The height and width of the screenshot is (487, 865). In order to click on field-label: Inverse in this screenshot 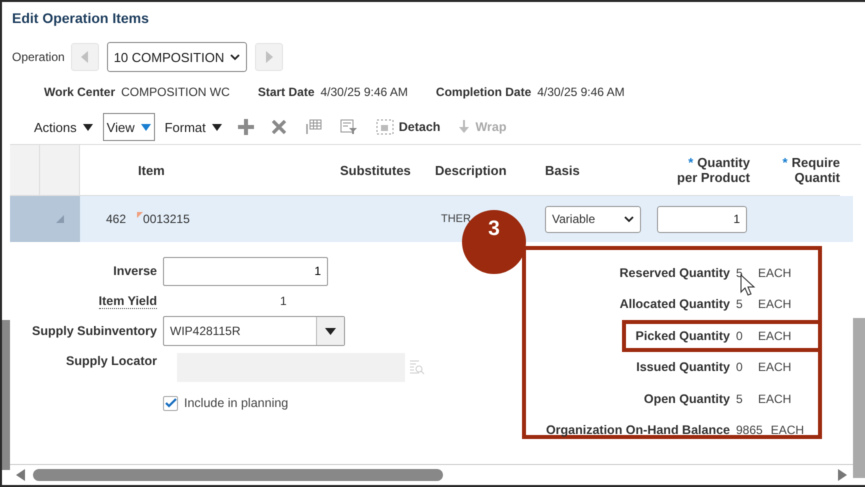, I will do `click(134, 271)`.